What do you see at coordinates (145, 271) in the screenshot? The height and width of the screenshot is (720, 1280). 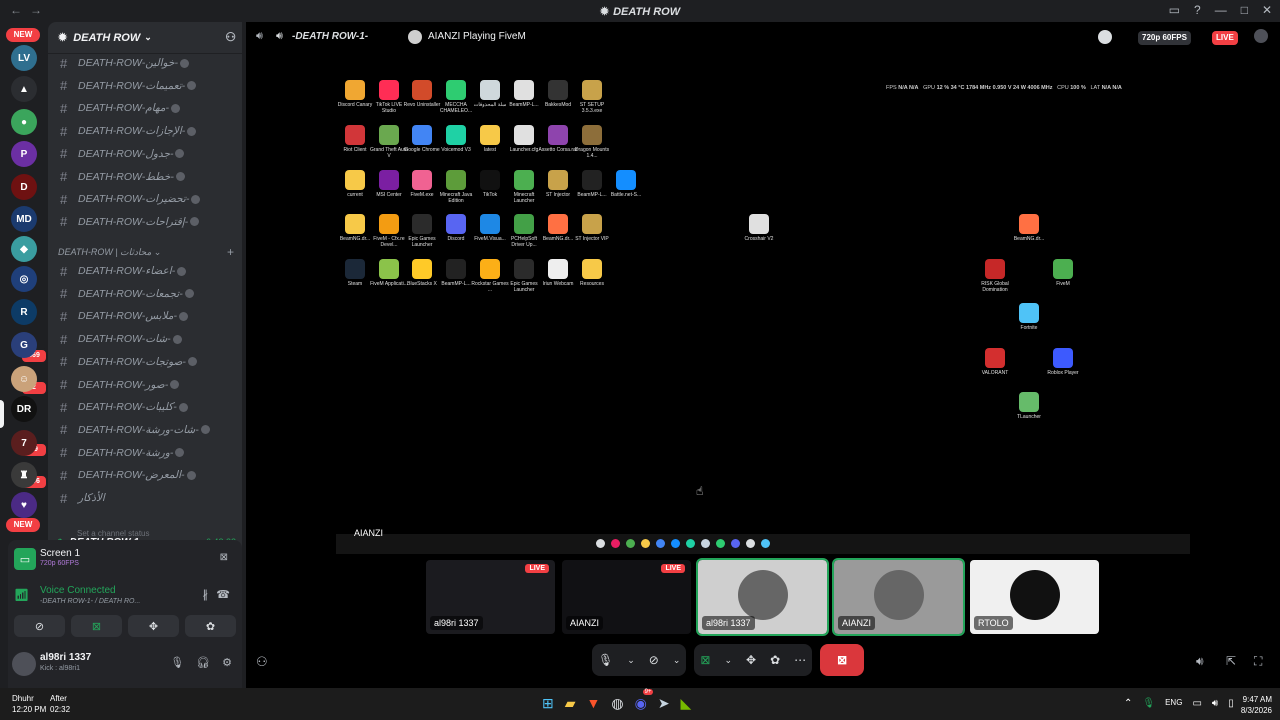 I see `channel-item: # DEATH-ROW-اعضاء-` at bounding box center [145, 271].